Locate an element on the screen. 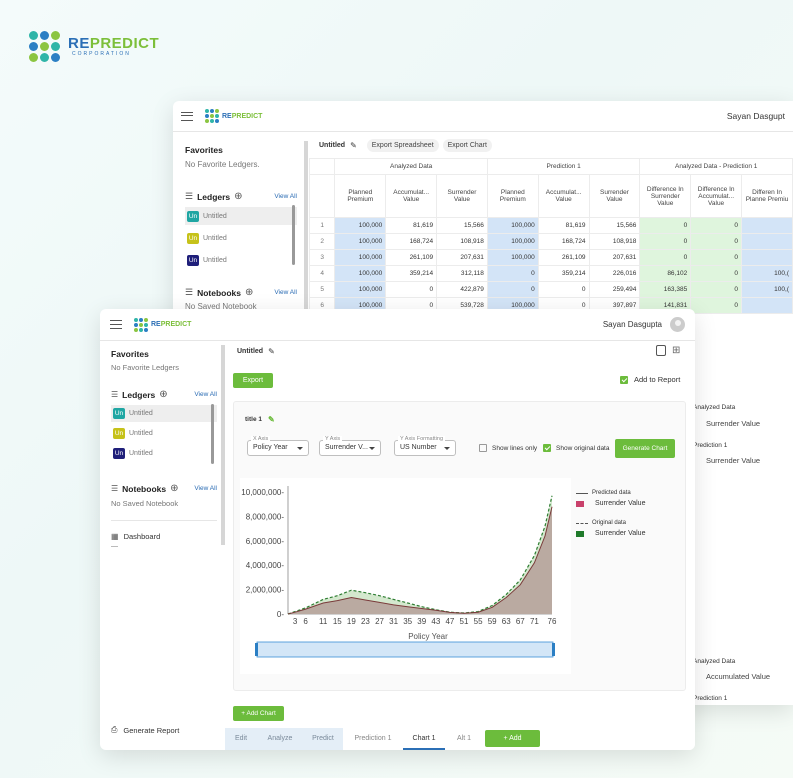 Image resolution: width=793 pixels, height=778 pixels. export-button: Export is located at coordinates (253, 380).